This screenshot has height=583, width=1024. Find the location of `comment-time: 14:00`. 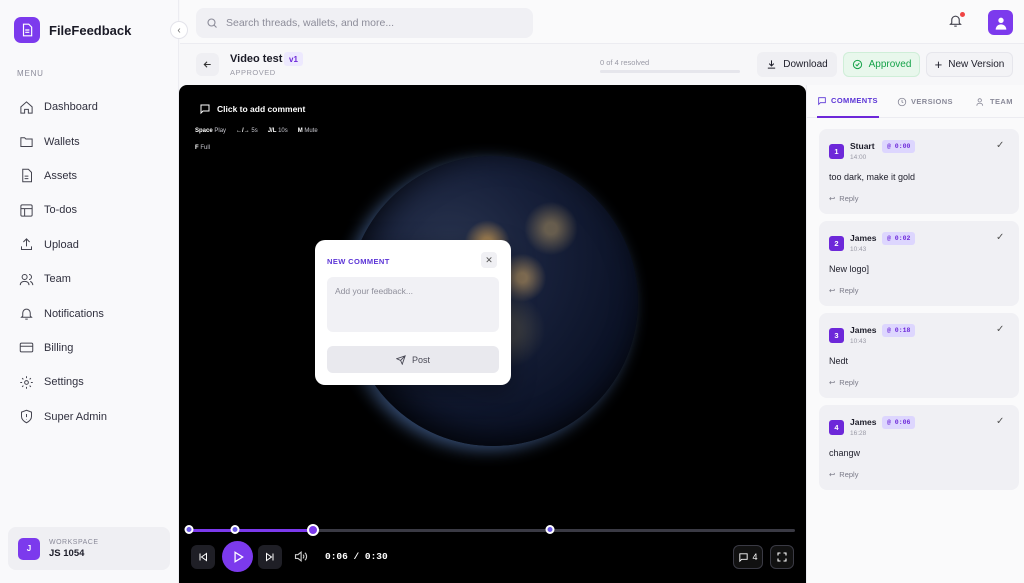

comment-time: 14:00 is located at coordinates (858, 157).